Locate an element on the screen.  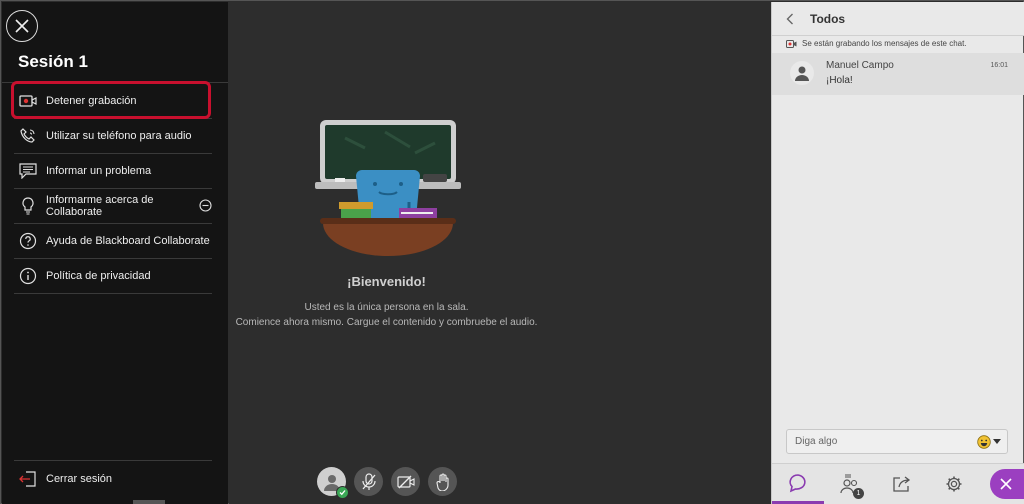
tab-share-content is located at coordinates (902, 484).